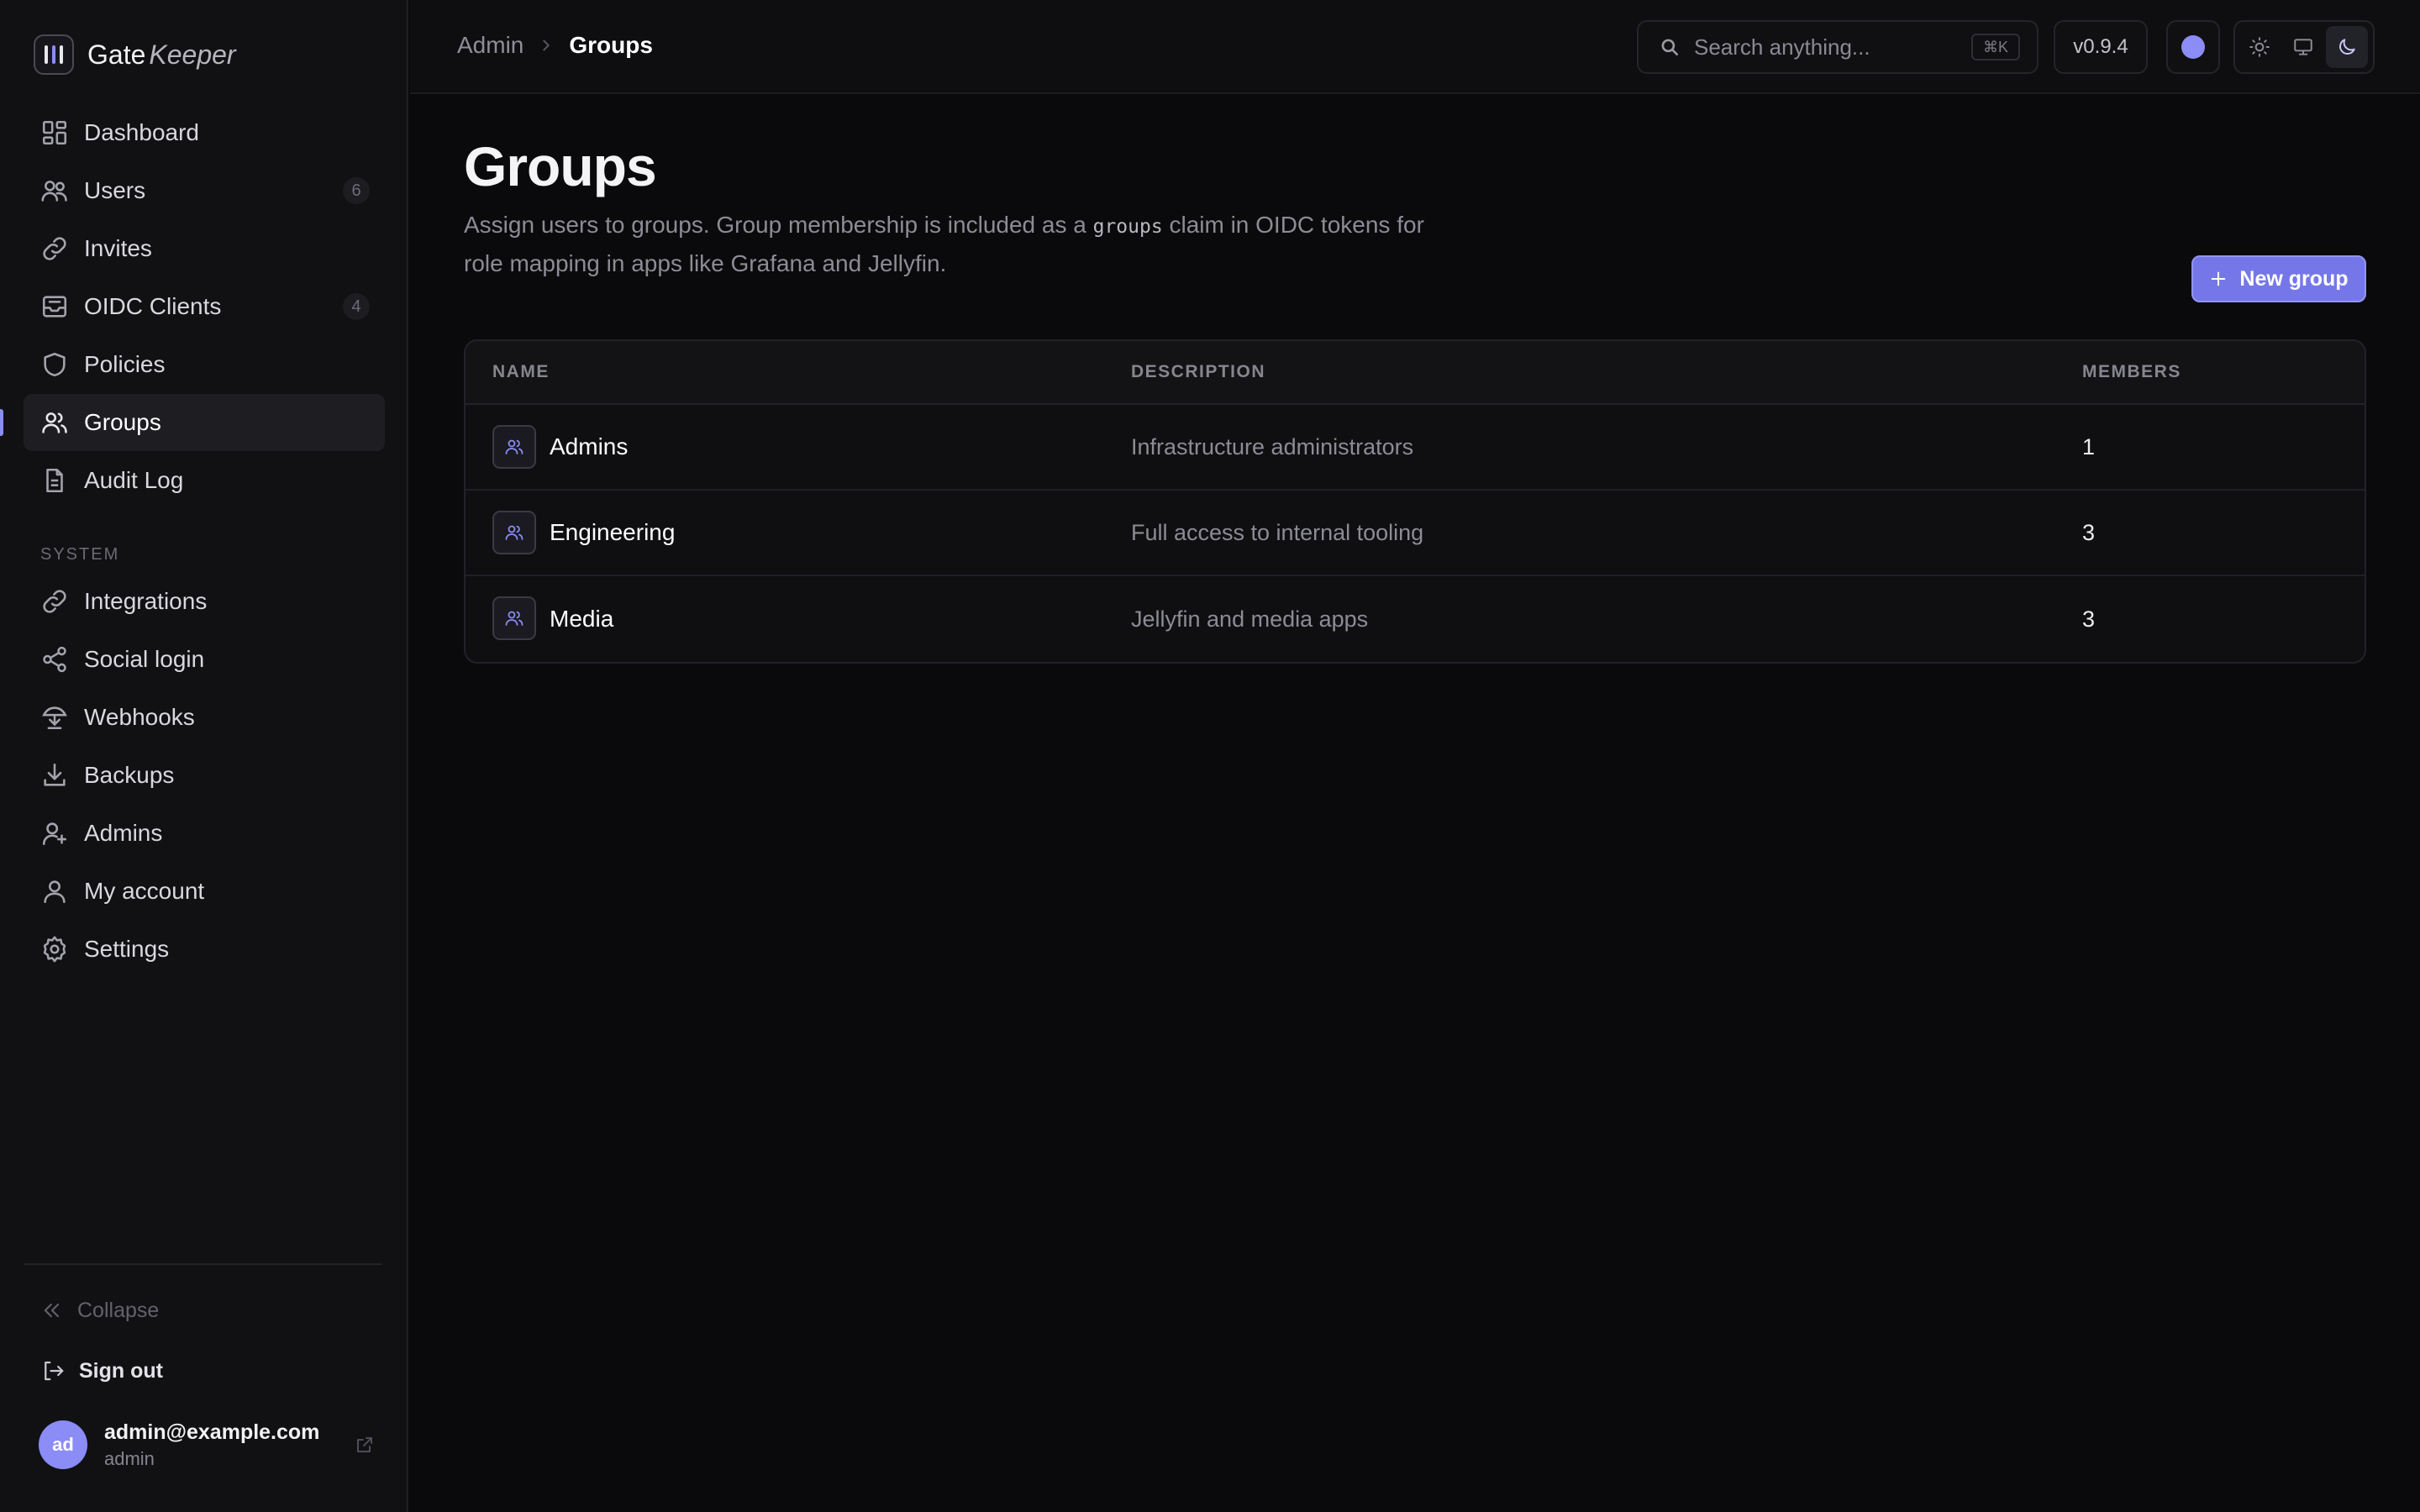 This screenshot has height=1512, width=2420. Describe the element at coordinates (2347, 47) in the screenshot. I see `theme-dark-button` at that location.